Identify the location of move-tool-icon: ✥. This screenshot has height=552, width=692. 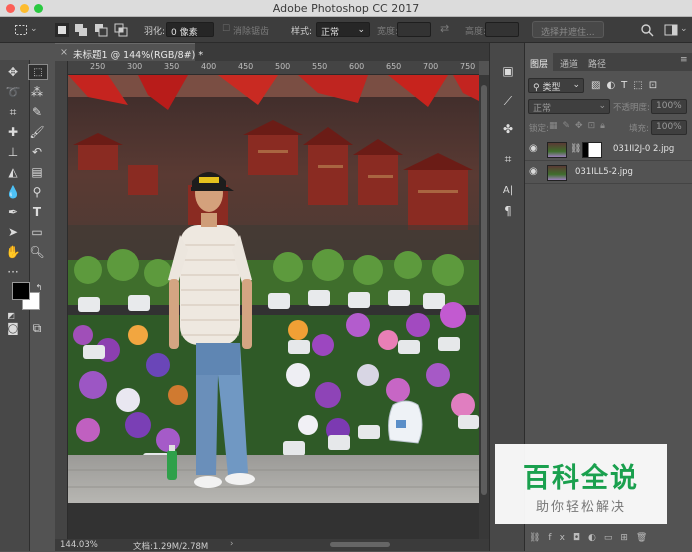
(13, 72).